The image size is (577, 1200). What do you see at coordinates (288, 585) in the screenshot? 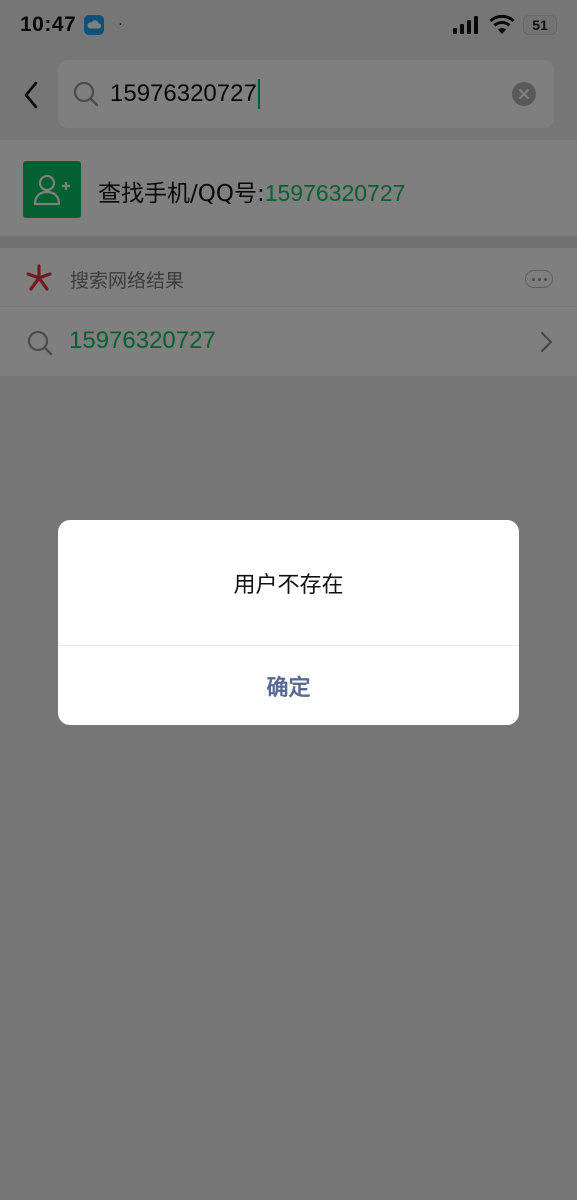
I see `dialog-message: 用户不存在` at bounding box center [288, 585].